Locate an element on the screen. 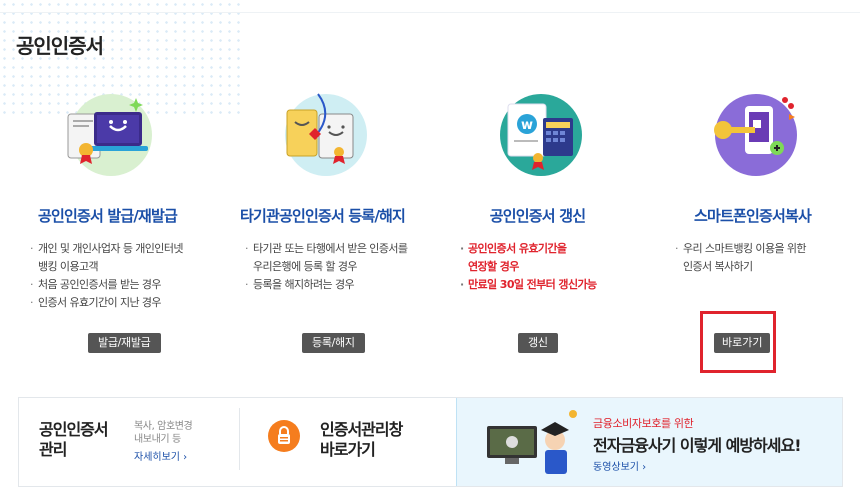 This screenshot has height=500, width=860. list-item: 연장할 경우 is located at coordinates (493, 266).